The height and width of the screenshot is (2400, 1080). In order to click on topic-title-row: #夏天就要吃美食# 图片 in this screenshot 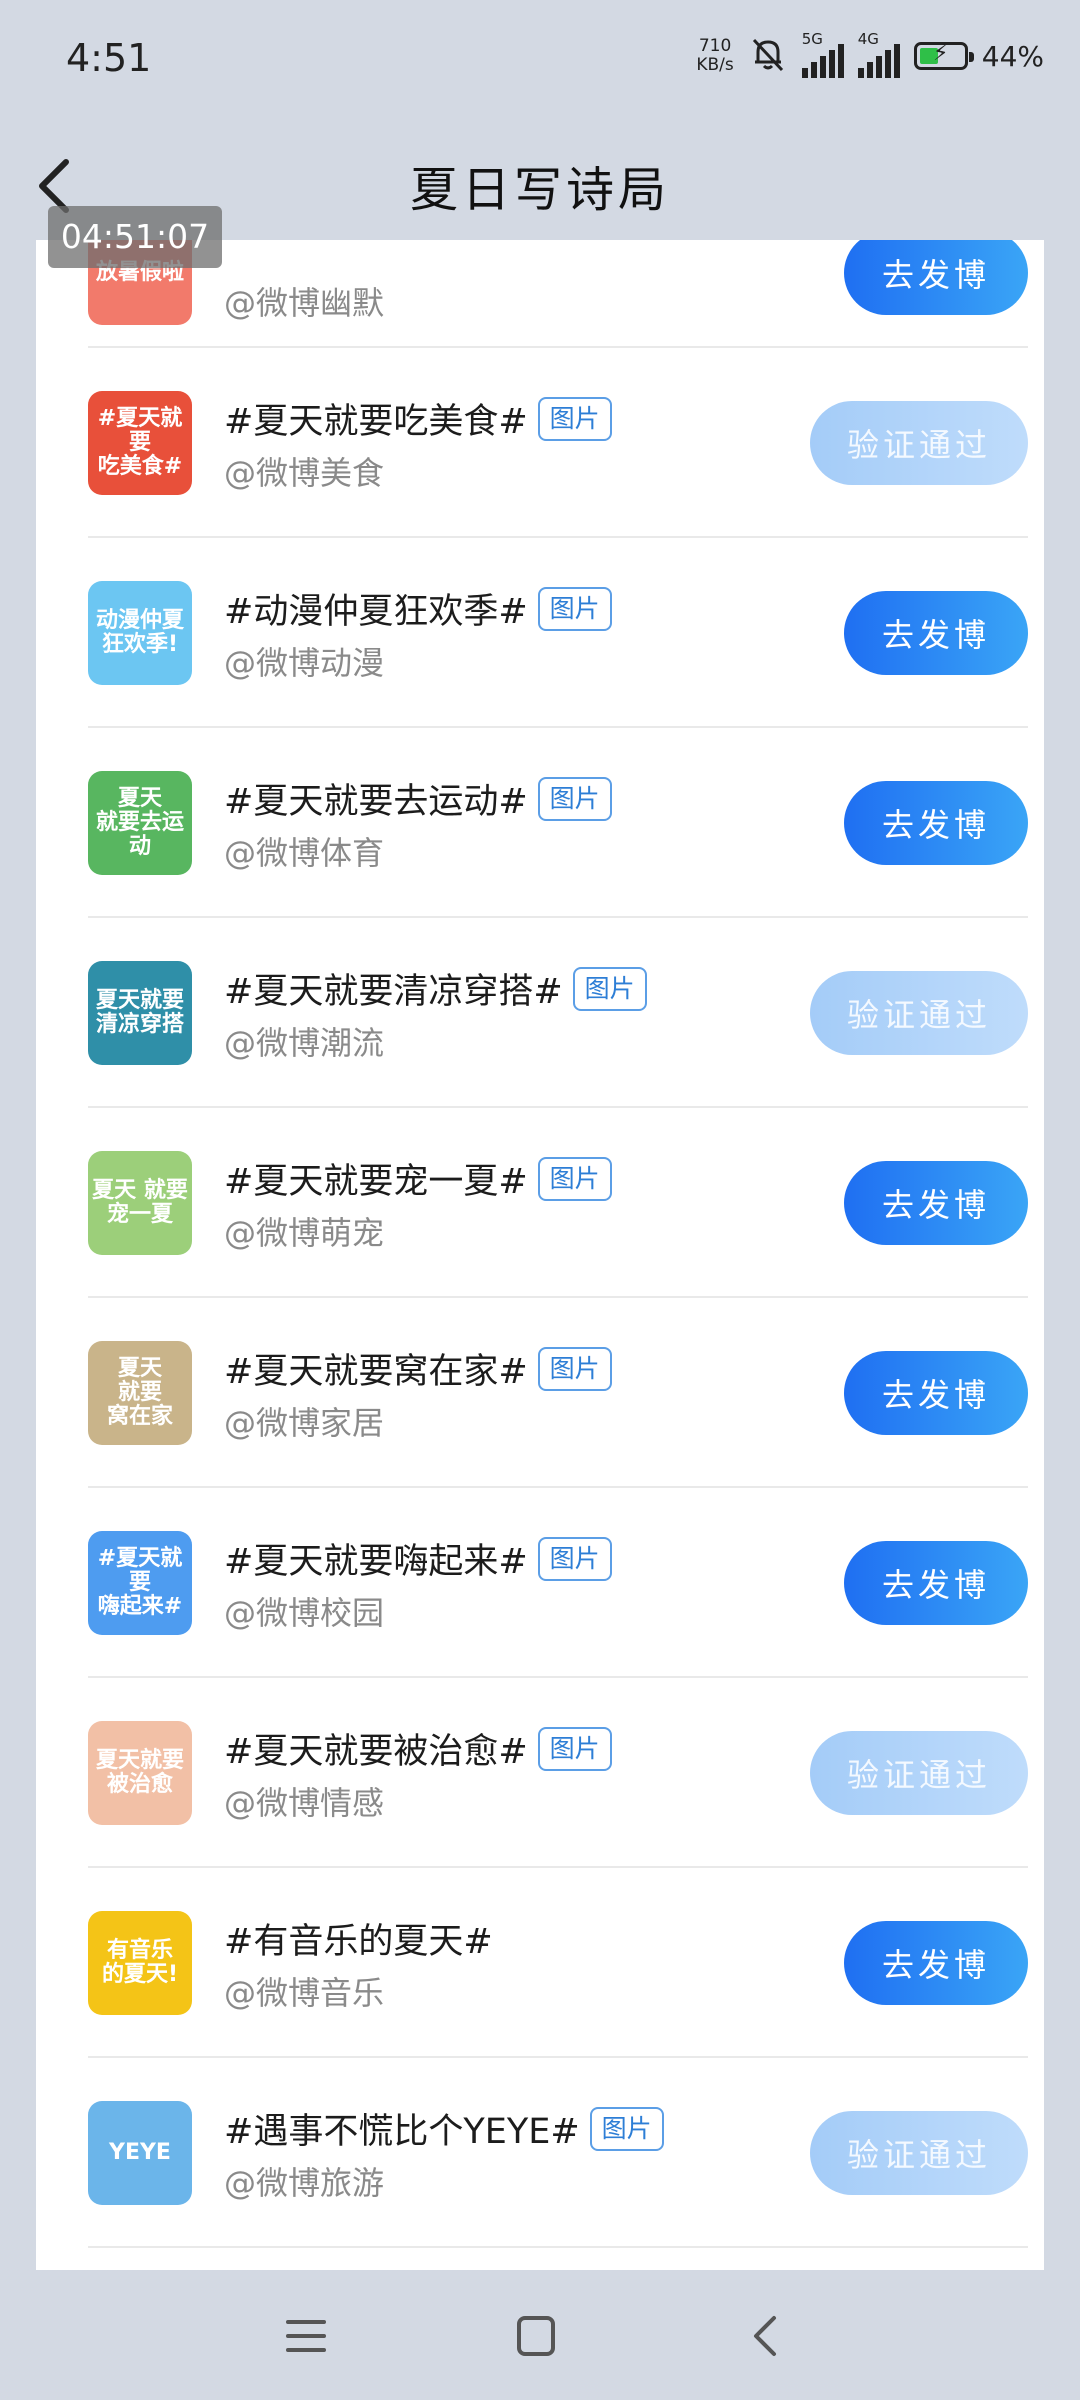, I will do `click(418, 418)`.